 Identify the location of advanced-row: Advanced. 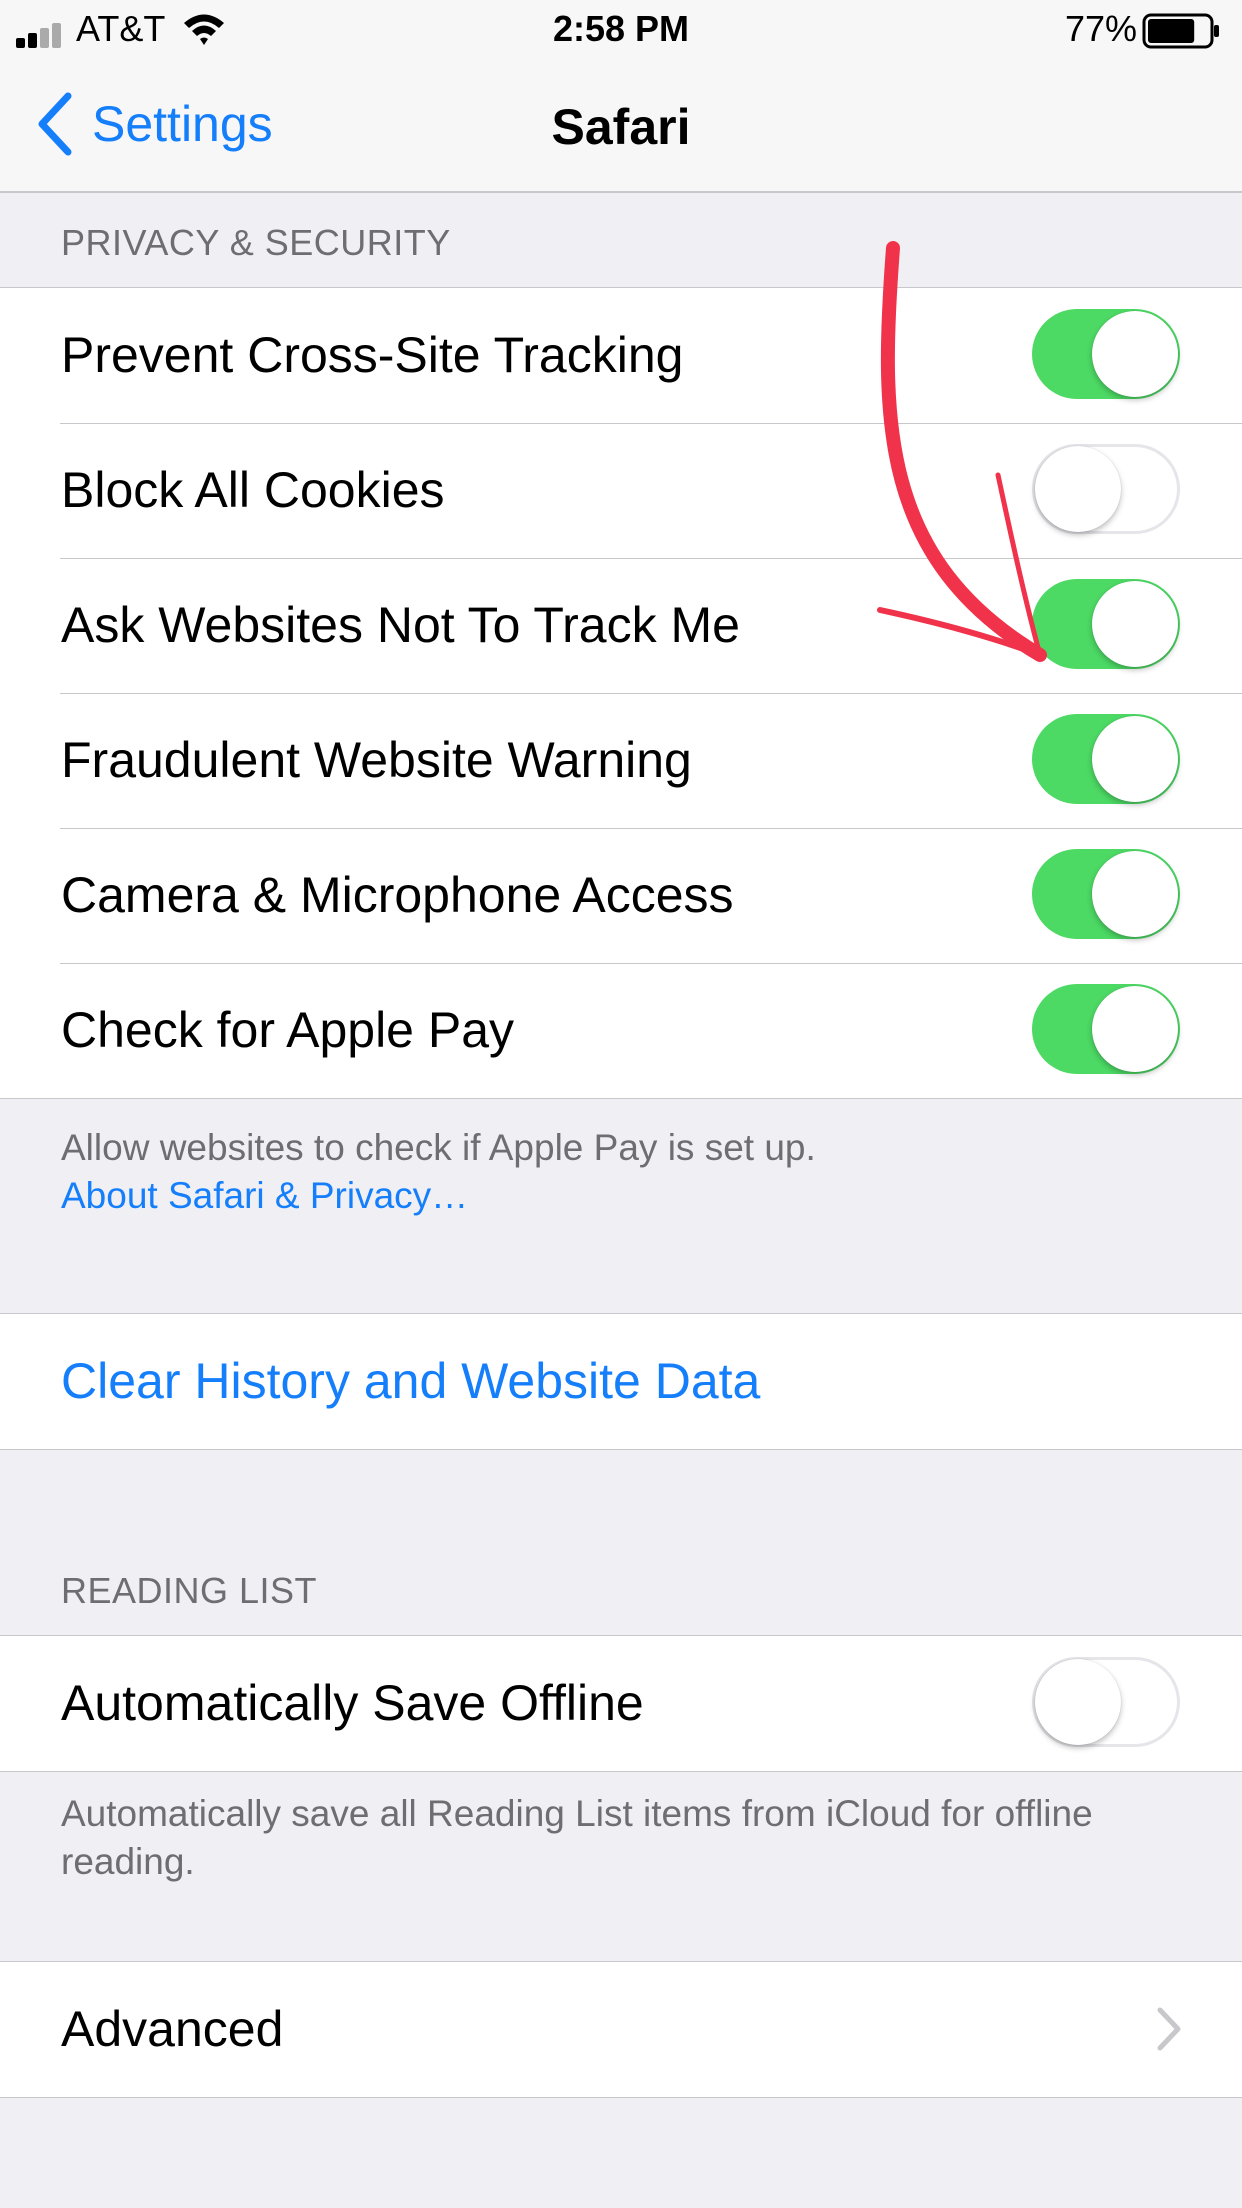
(621, 2029).